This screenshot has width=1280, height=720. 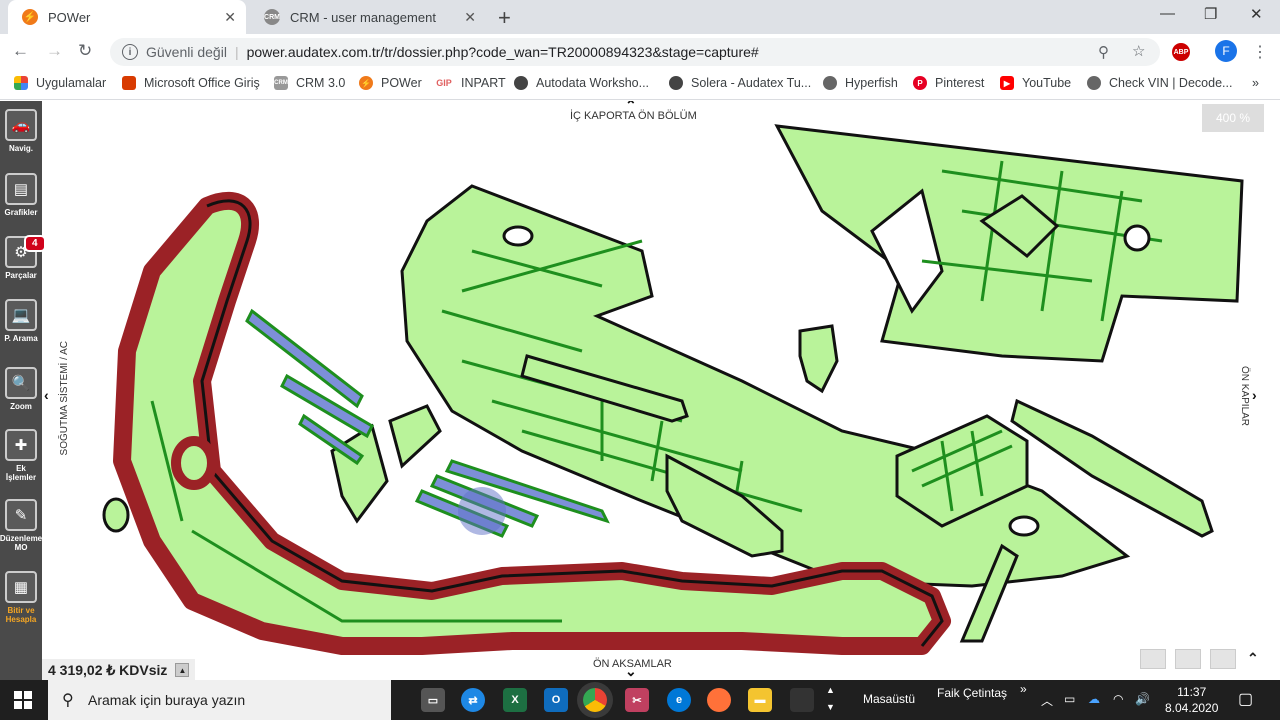 I want to click on tab-power: ⚡ POWer ✕, so click(x=127, y=17).